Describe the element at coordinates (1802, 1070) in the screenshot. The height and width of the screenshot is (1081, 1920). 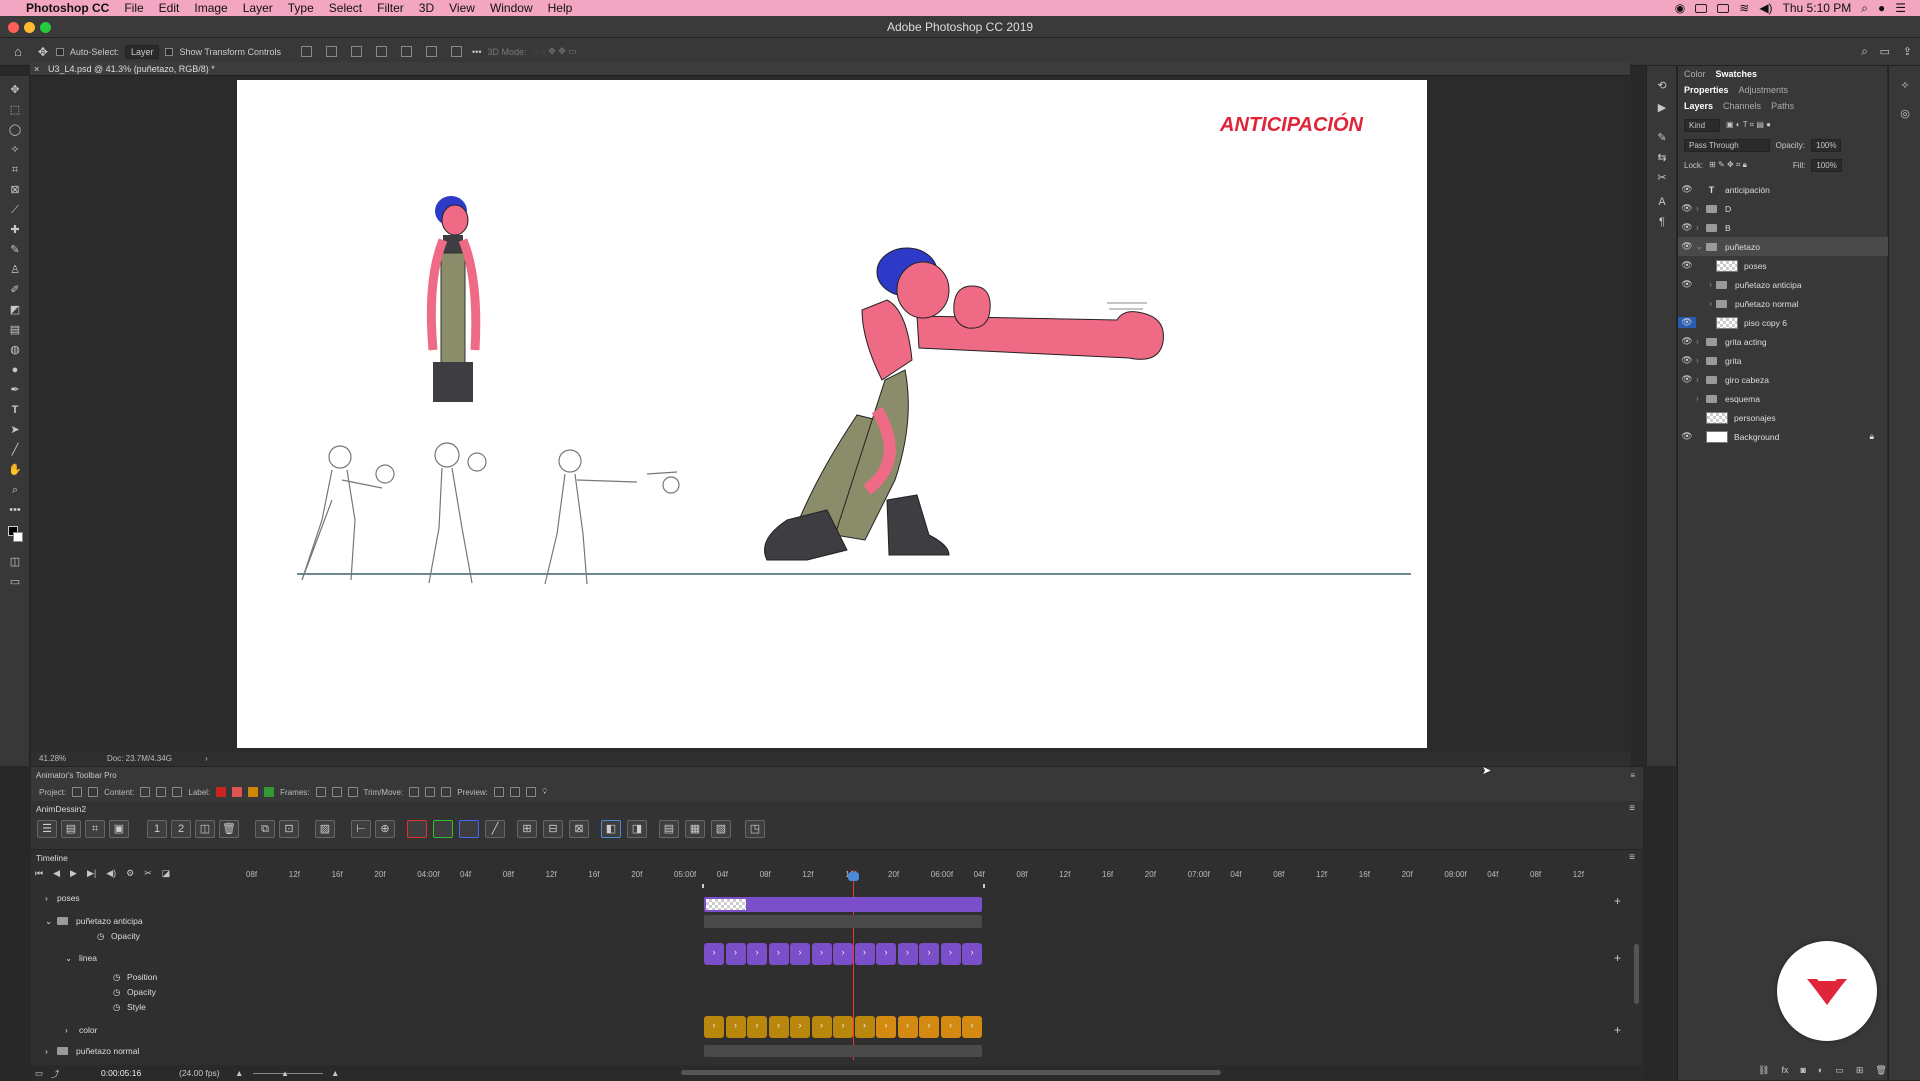
I see `mask-icon: ◙` at that location.